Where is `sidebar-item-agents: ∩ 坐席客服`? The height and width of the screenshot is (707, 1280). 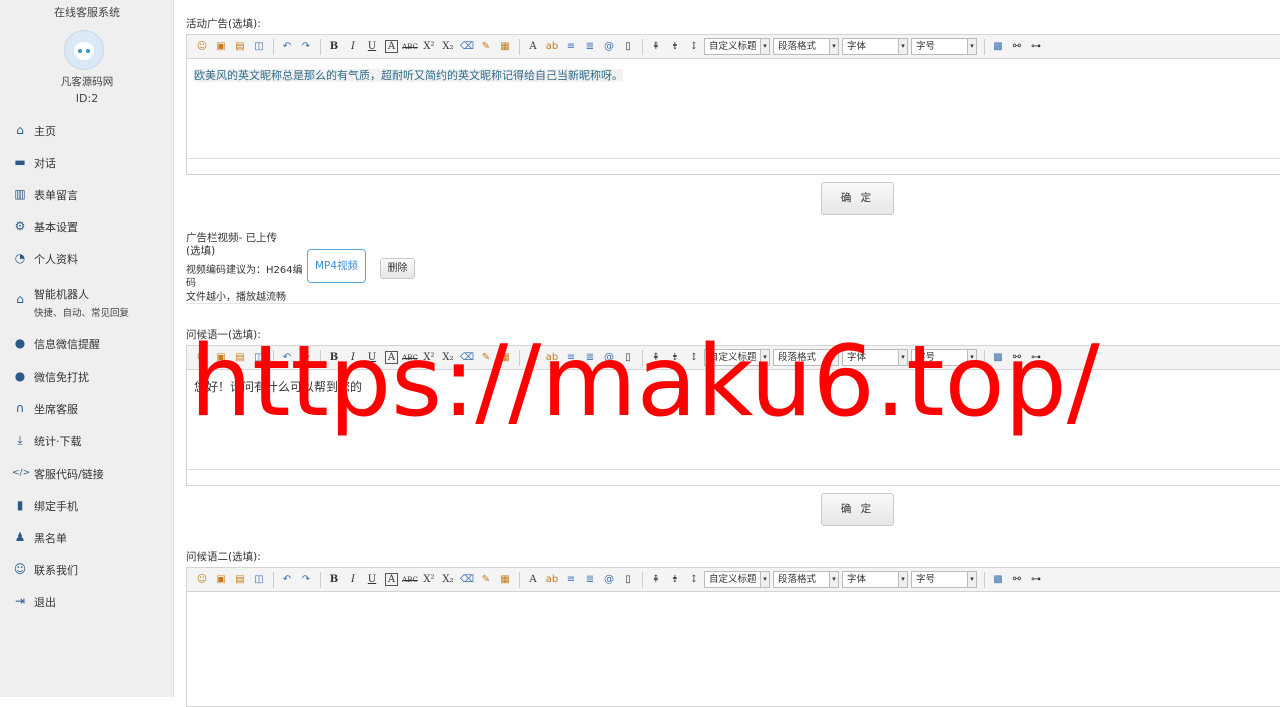 sidebar-item-agents: ∩ 坐席客服 is located at coordinates (45, 409).